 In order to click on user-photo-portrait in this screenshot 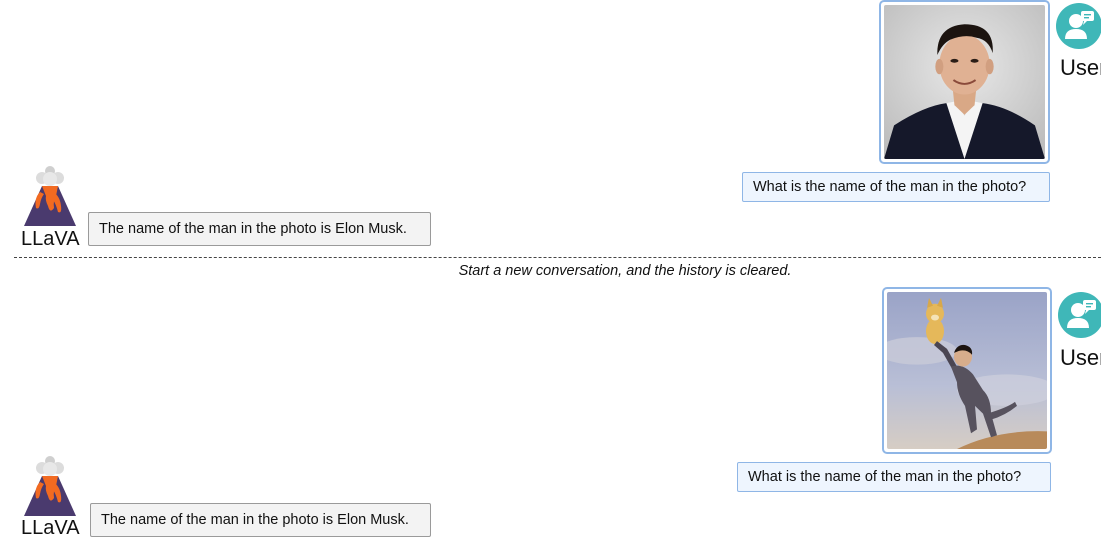, I will do `click(964, 82)`.